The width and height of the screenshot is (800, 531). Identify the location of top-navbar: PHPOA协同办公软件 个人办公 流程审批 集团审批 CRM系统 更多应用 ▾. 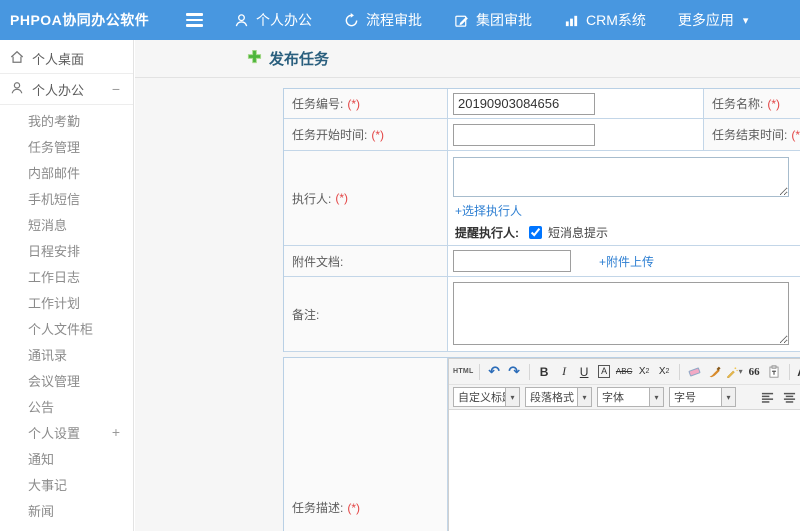
(400, 20).